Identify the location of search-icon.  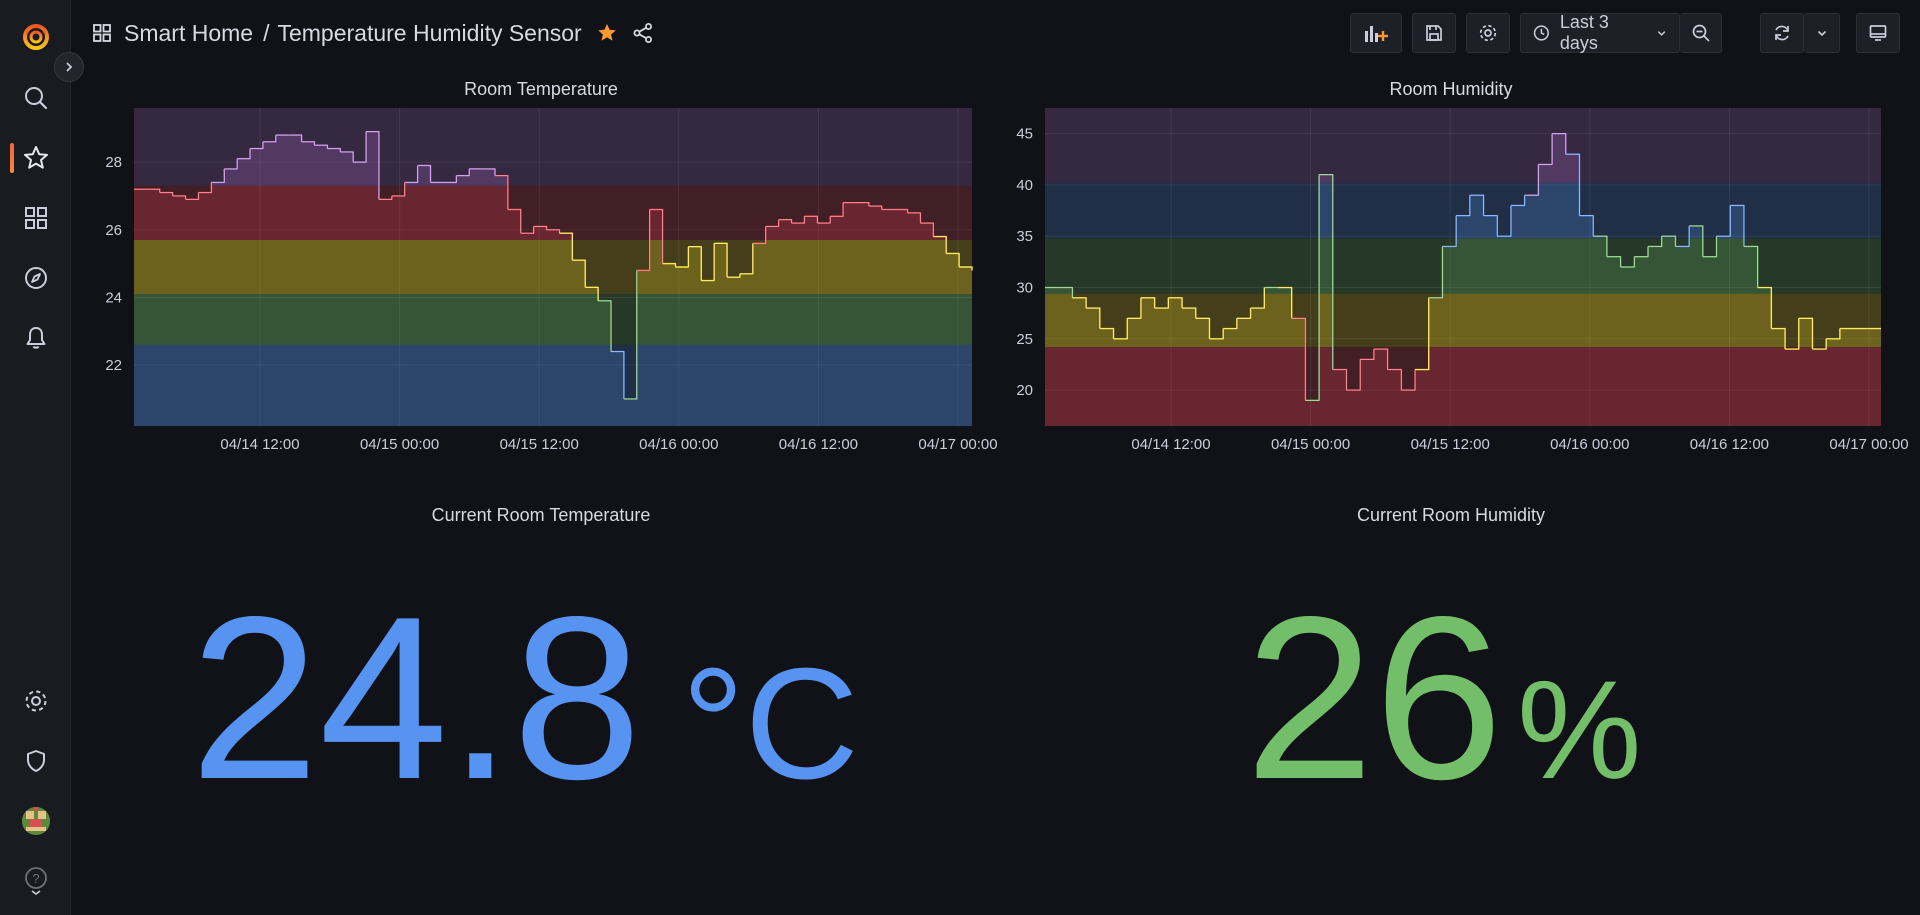
(35, 98).